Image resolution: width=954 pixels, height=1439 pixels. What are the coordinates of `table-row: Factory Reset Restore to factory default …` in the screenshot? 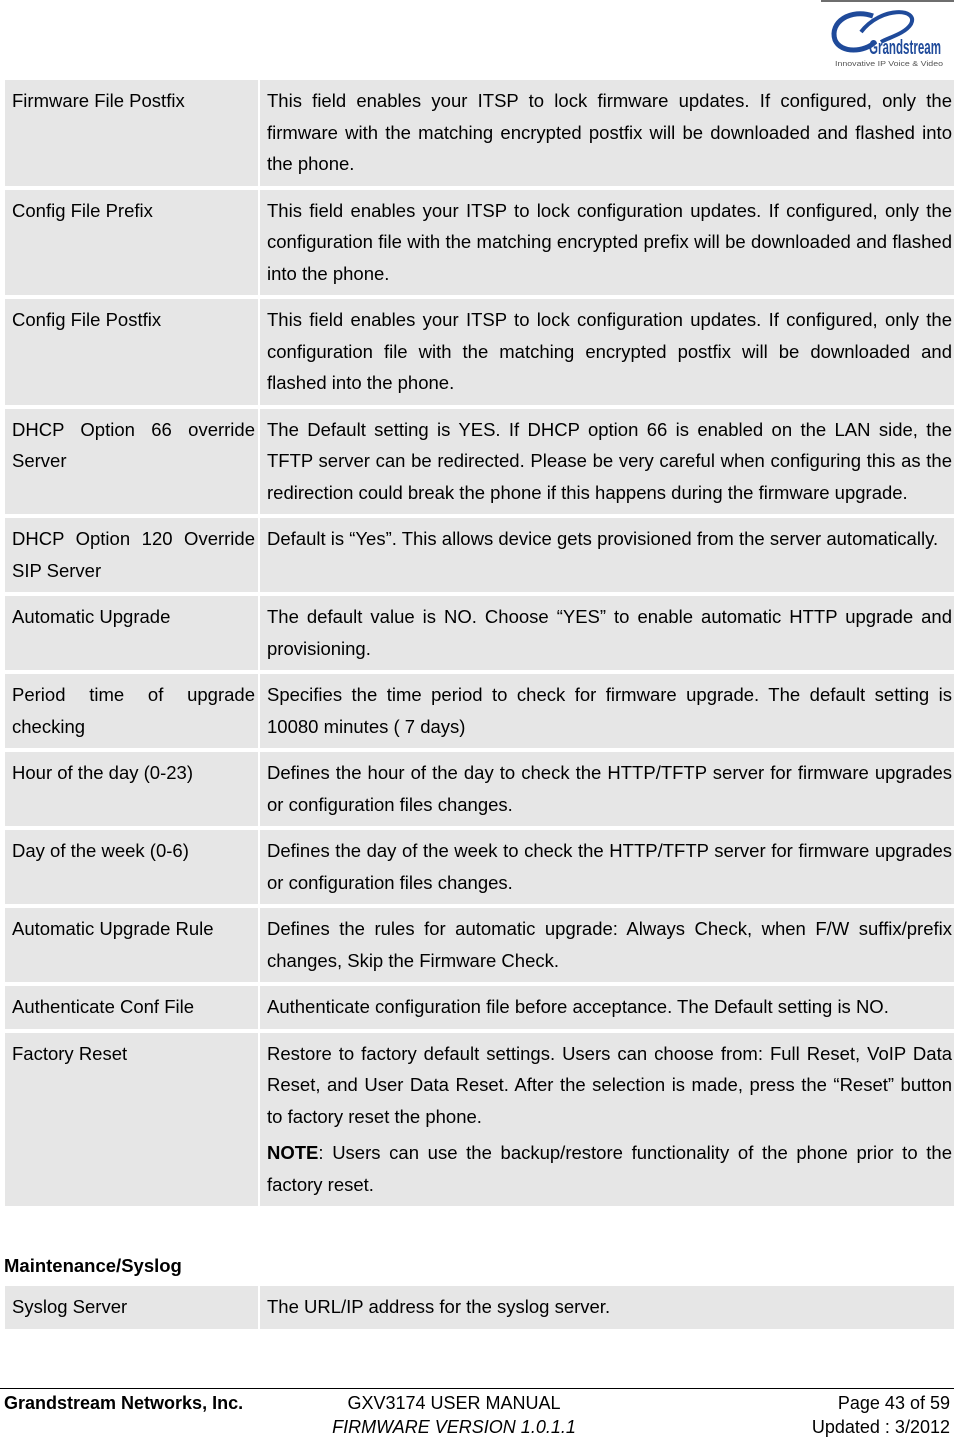 It's located at (479, 1119).